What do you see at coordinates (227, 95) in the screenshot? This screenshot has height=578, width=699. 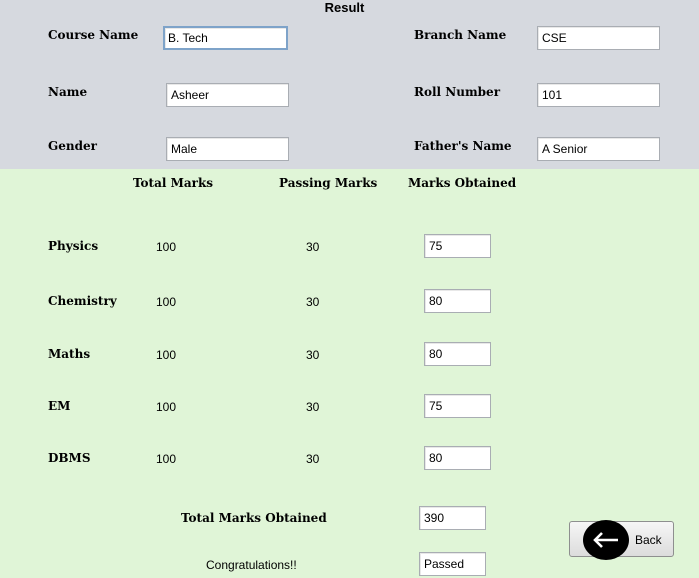 I see `name-field` at bounding box center [227, 95].